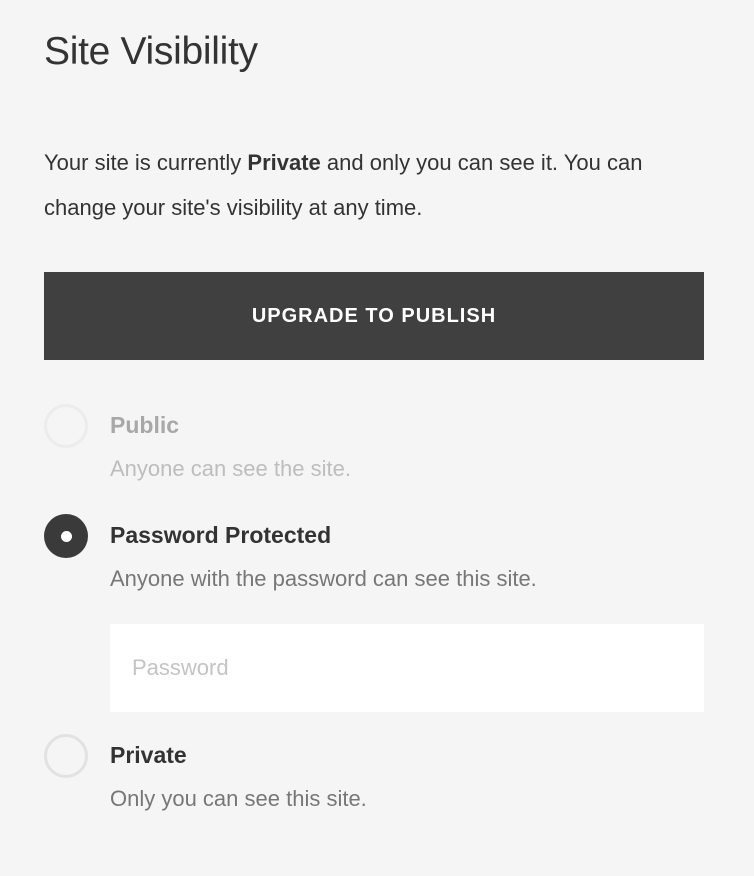 The image size is (754, 876). Describe the element at coordinates (148, 755) in the screenshot. I see `private-label: Private` at that location.